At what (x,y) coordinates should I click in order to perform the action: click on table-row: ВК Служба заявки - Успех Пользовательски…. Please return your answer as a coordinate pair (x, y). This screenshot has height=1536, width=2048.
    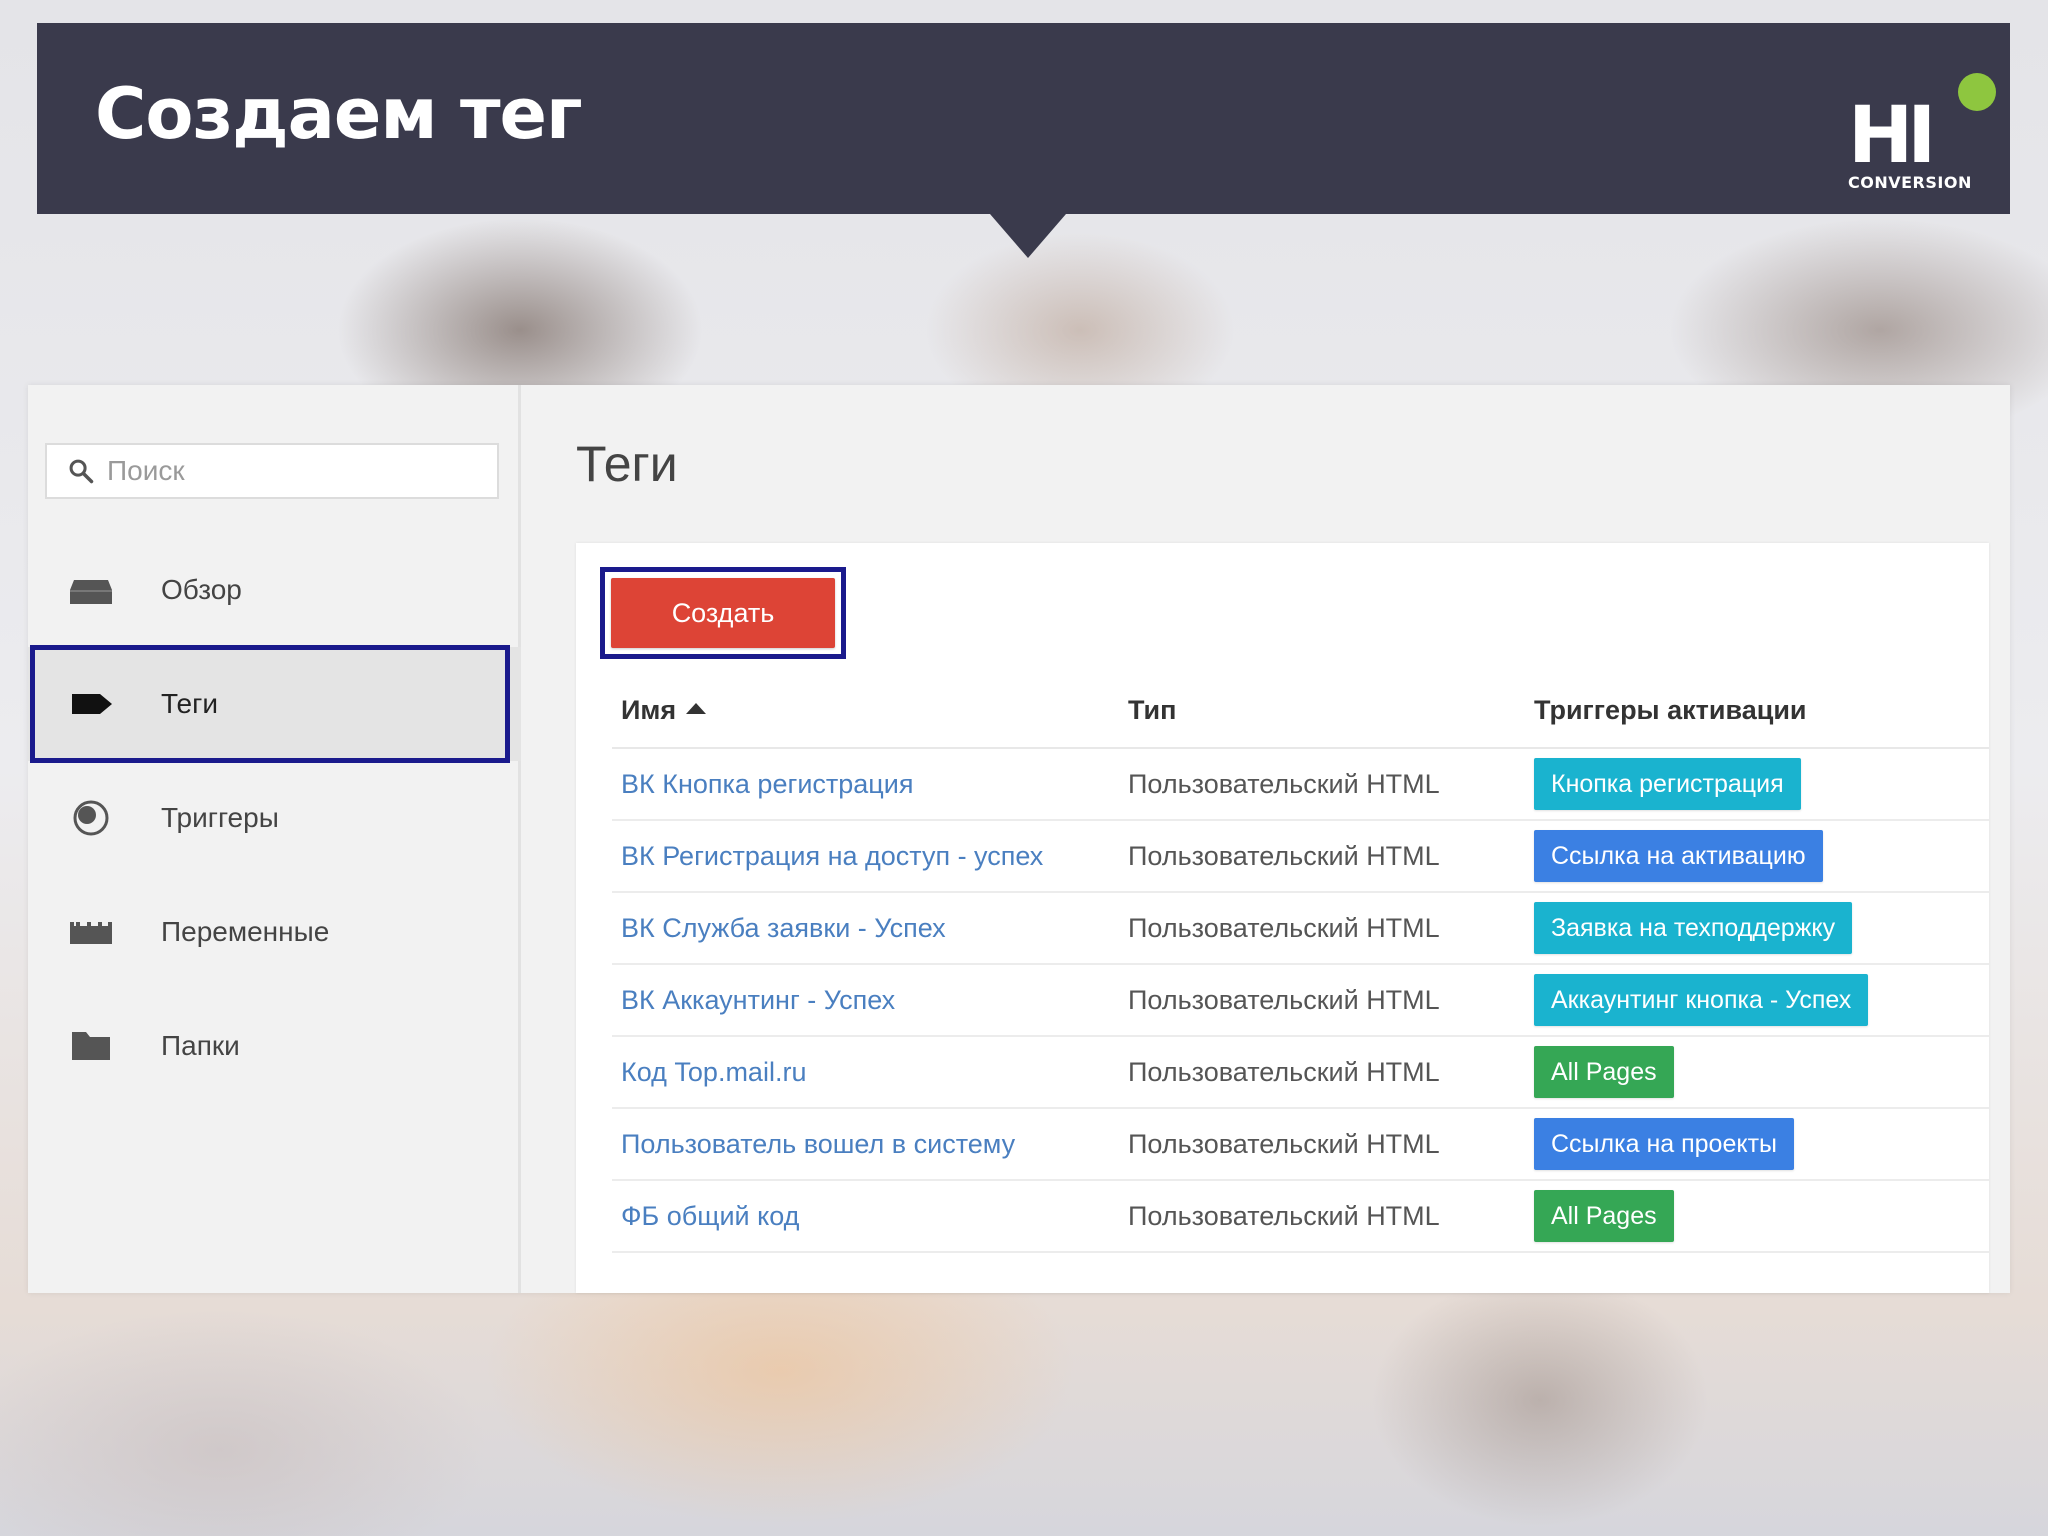
    Looking at the image, I should click on (1300, 929).